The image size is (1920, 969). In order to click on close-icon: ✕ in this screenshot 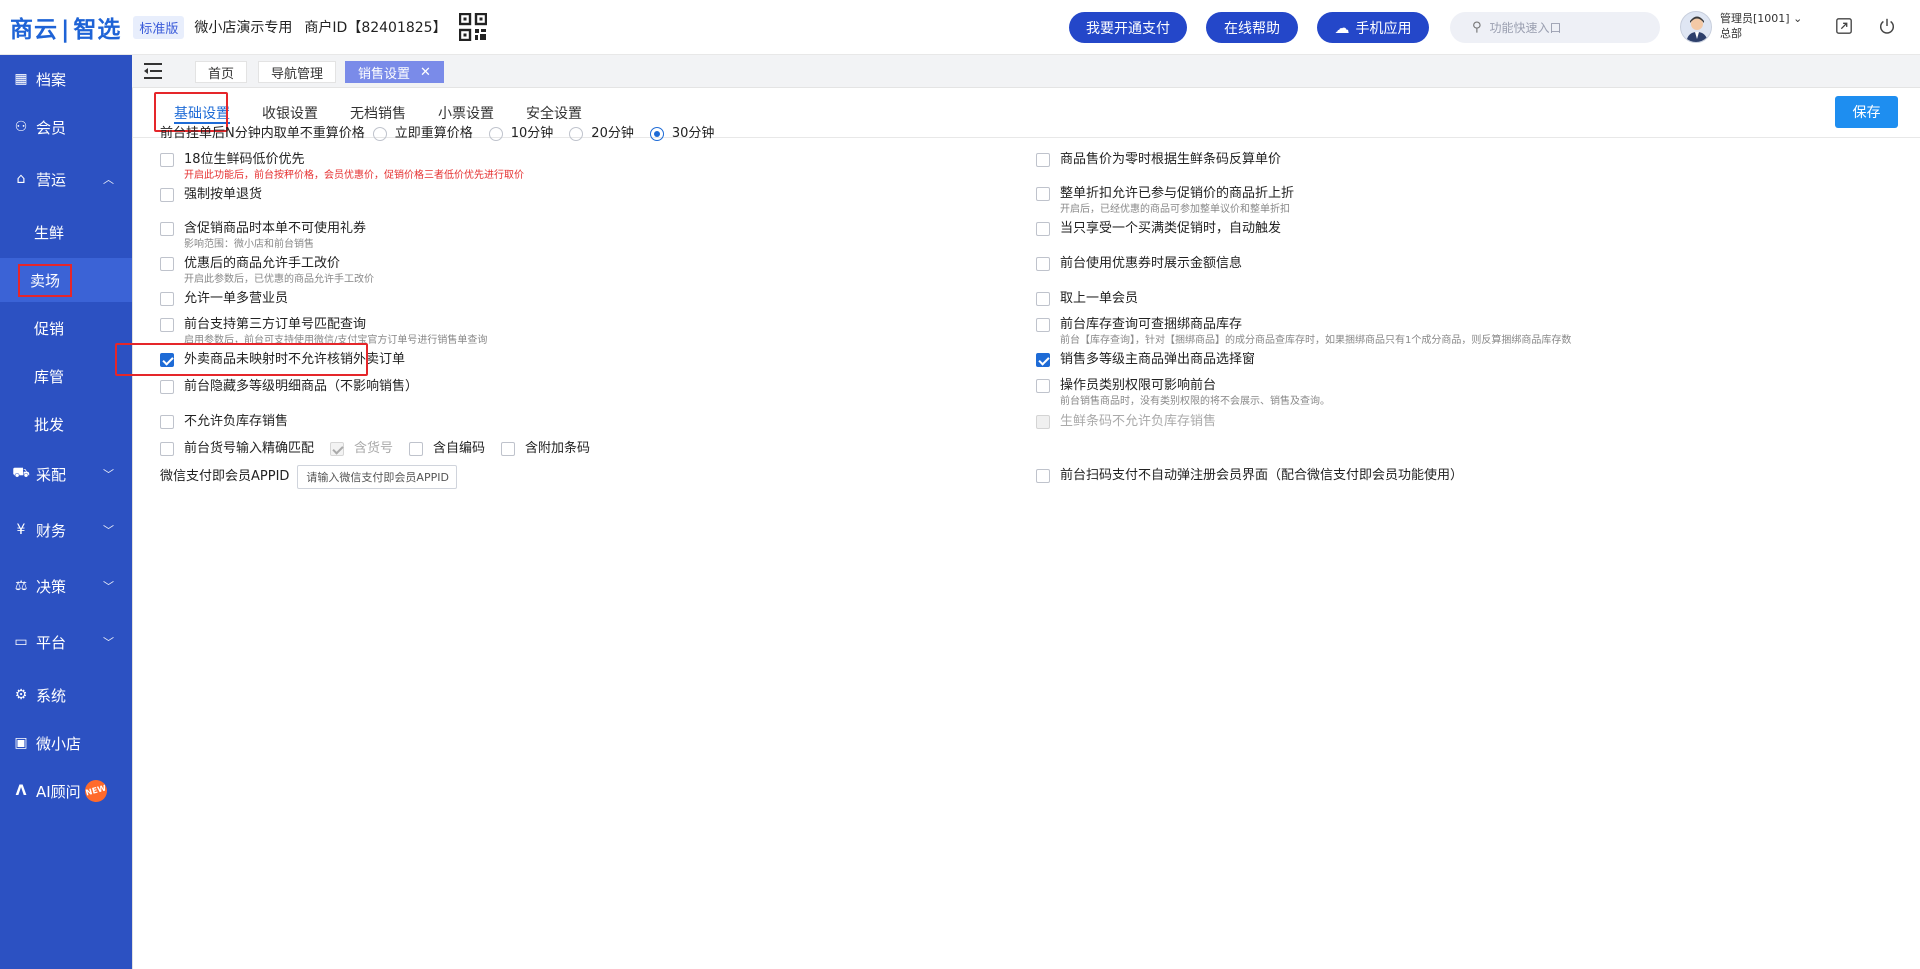, I will do `click(425, 72)`.